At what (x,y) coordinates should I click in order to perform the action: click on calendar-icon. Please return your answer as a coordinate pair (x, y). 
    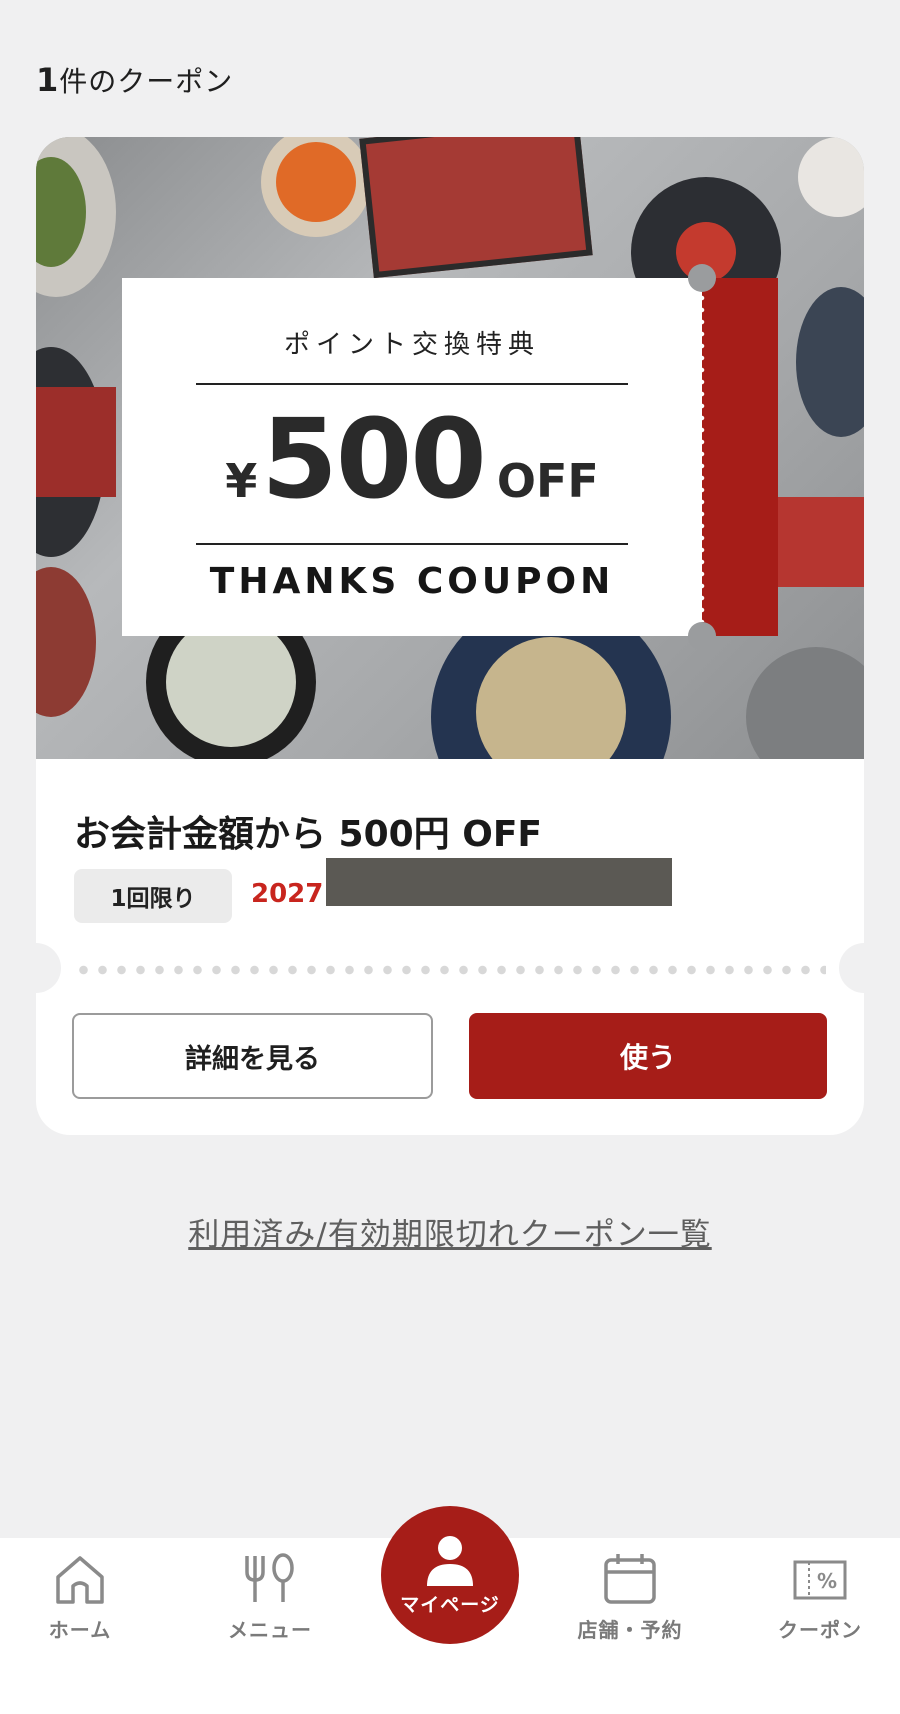
    Looking at the image, I should click on (630, 1579).